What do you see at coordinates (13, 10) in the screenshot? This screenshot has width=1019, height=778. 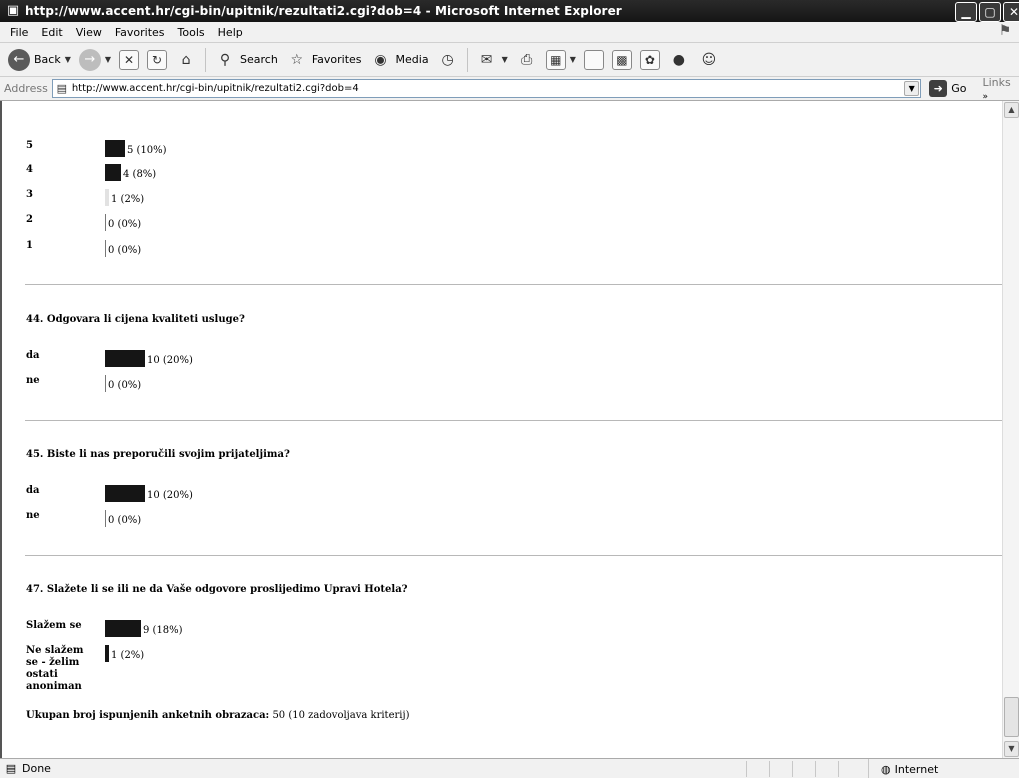 I see `ie-page-icon: ▣` at bounding box center [13, 10].